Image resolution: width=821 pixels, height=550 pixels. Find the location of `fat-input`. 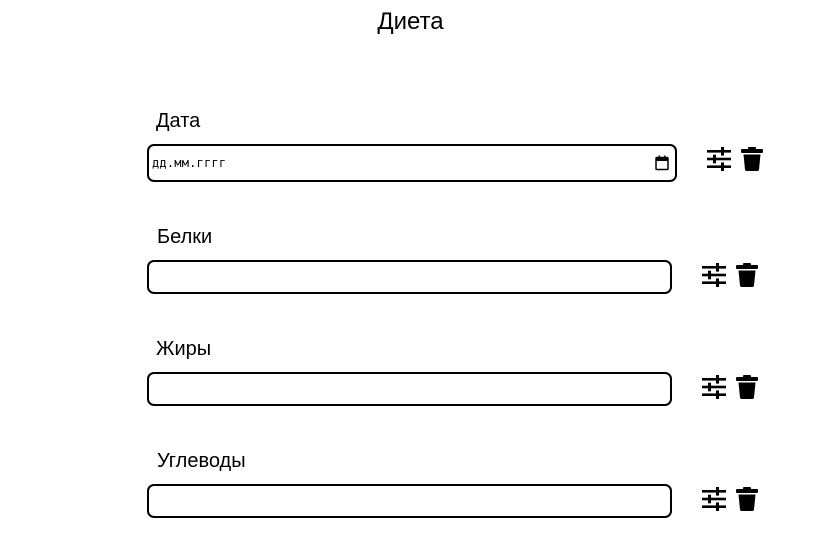

fat-input is located at coordinates (409, 389).